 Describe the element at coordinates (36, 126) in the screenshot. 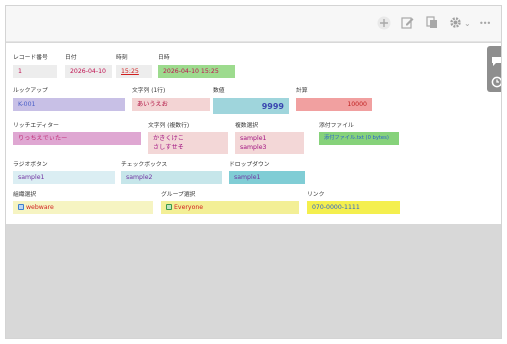

I see `rich-editor-label: リッチエディター` at that location.